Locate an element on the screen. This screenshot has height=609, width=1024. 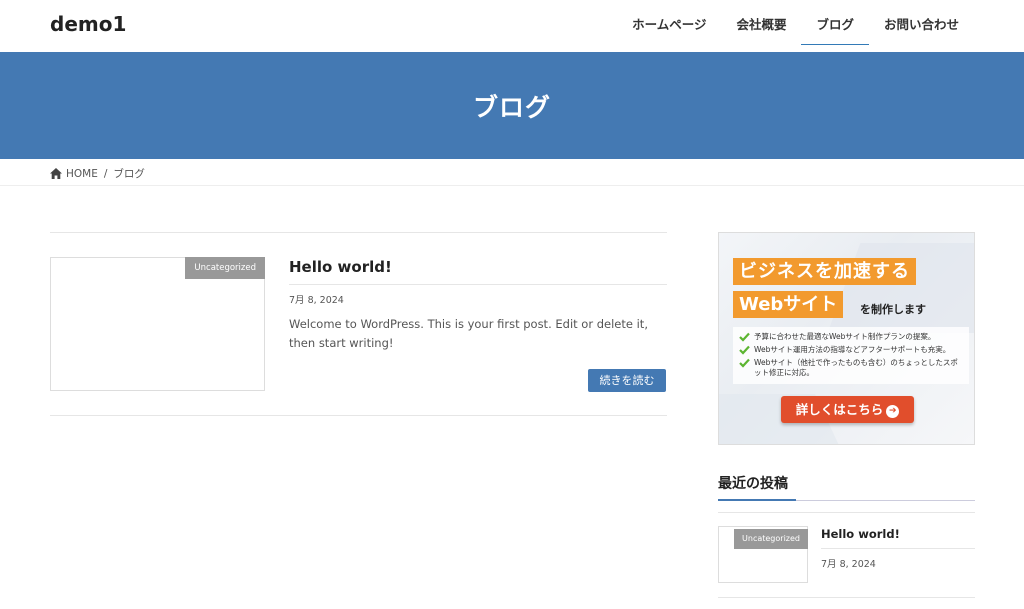
nav-item-home: ホームページ is located at coordinates (669, 26).